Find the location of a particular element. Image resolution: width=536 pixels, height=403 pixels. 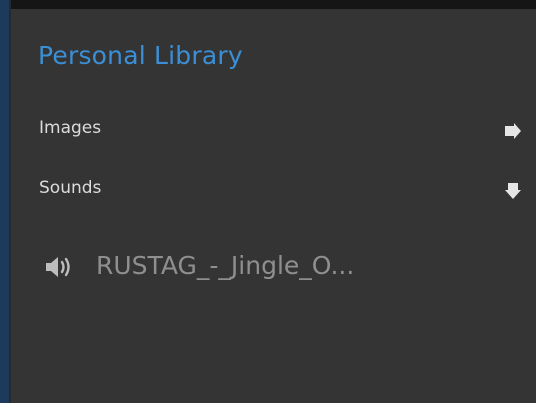

arrow-right-icon is located at coordinates (513, 131).